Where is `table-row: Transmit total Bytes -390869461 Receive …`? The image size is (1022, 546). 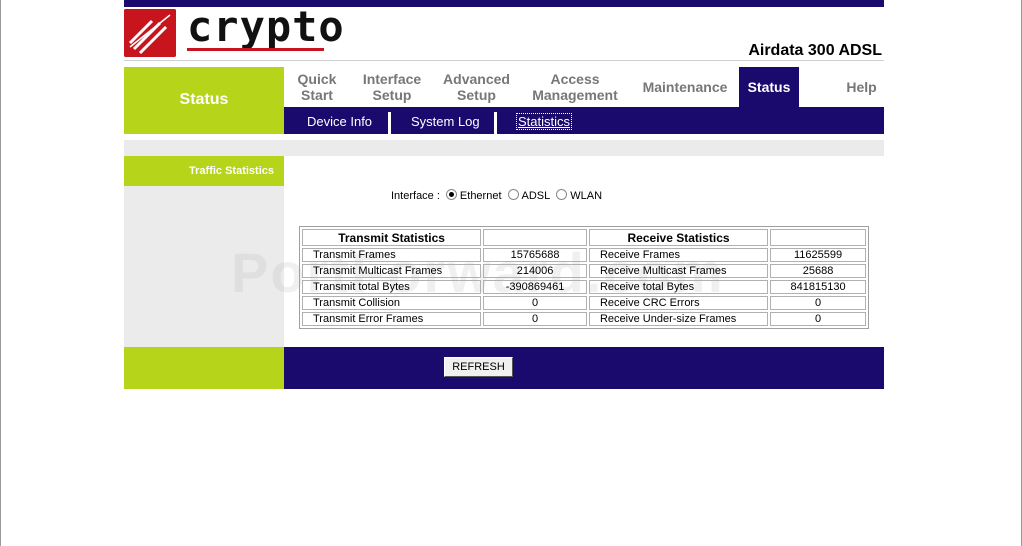 table-row: Transmit total Bytes -390869461 Receive … is located at coordinates (584, 287).